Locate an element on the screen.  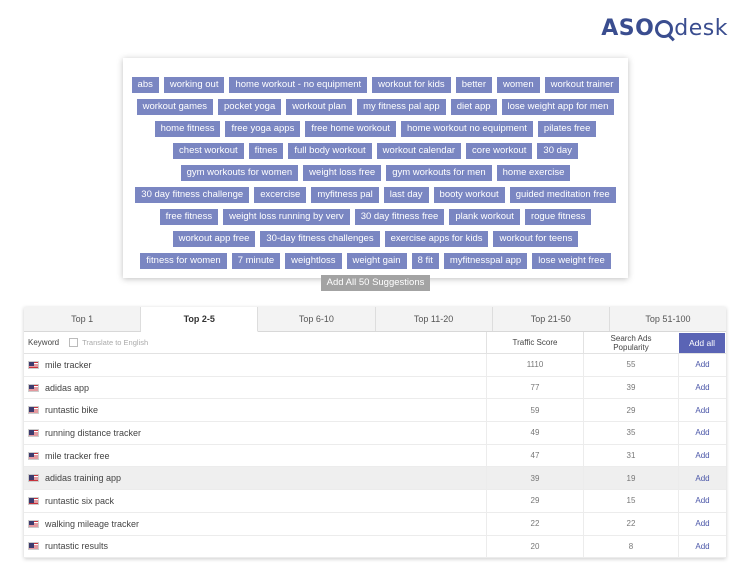
keyword-header-label: Keyword is located at coordinates (44, 342).